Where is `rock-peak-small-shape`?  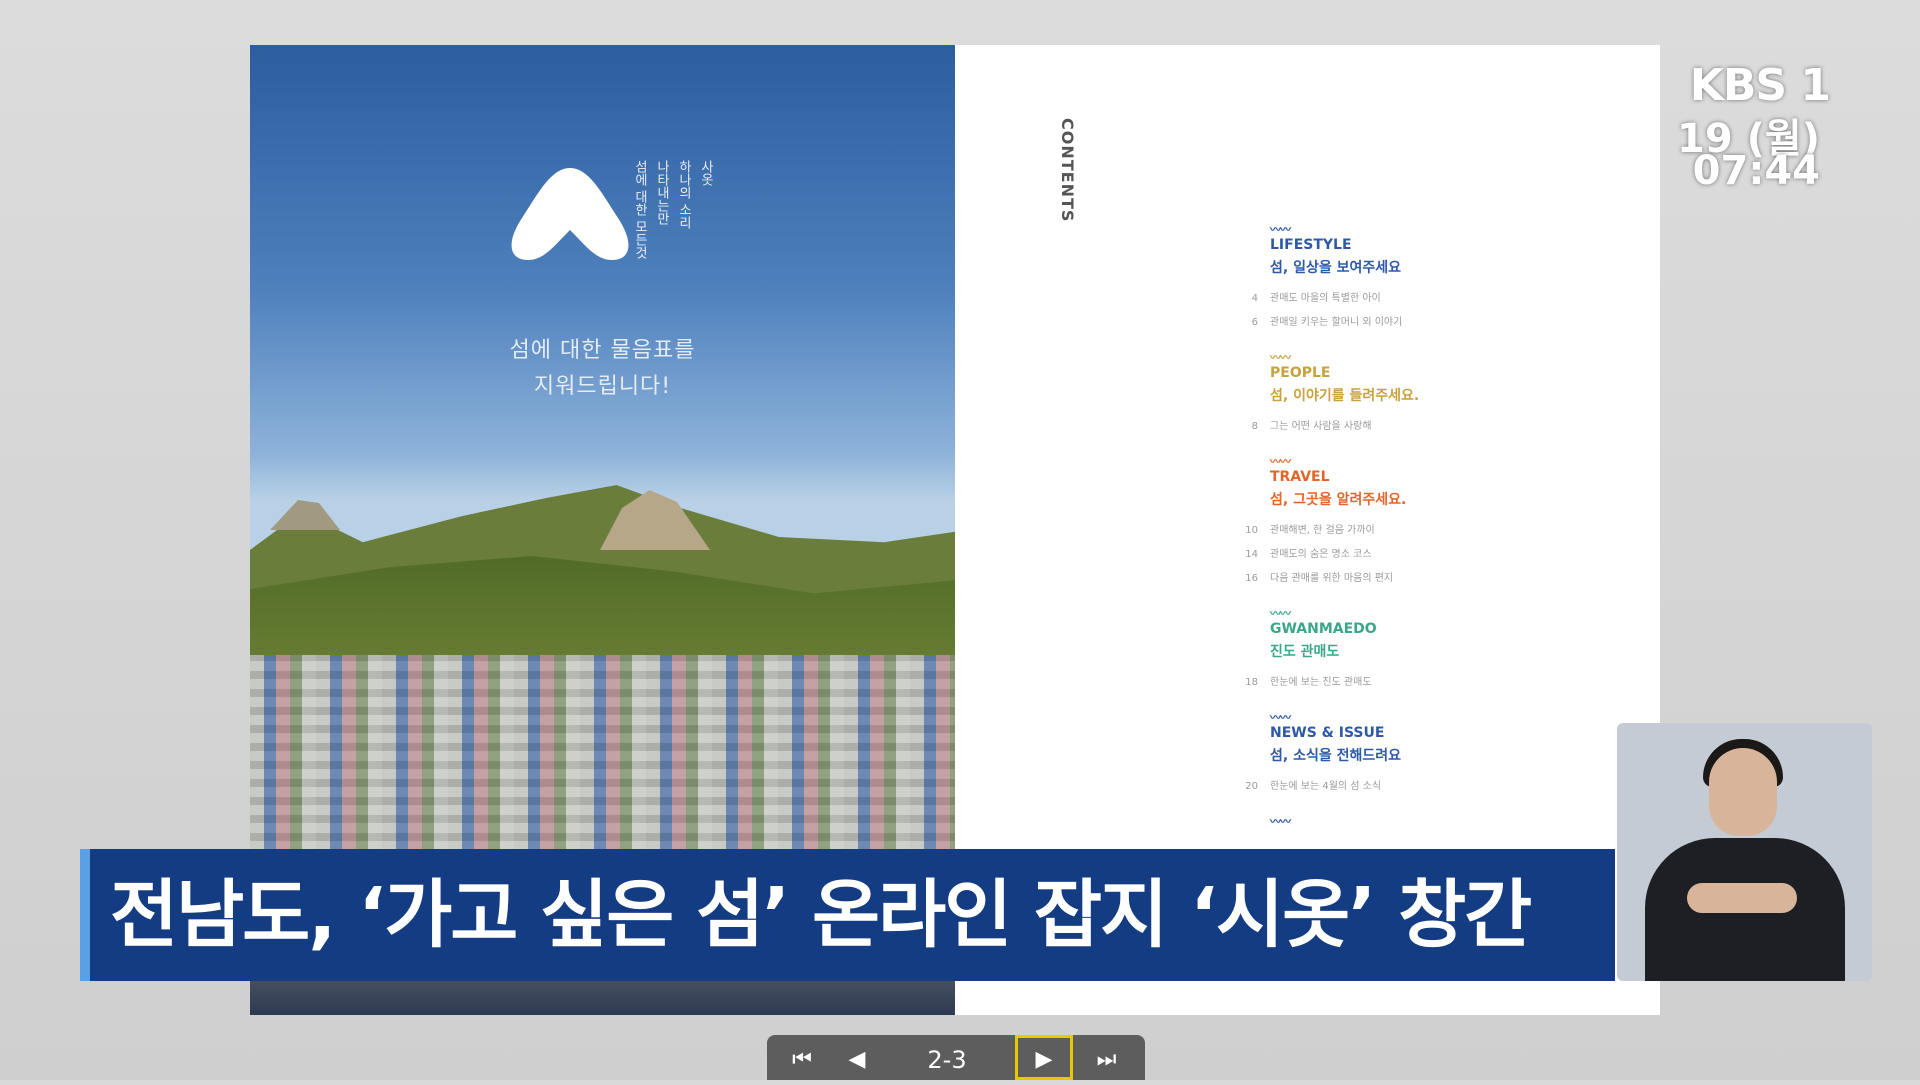
rock-peak-small-shape is located at coordinates (305, 515).